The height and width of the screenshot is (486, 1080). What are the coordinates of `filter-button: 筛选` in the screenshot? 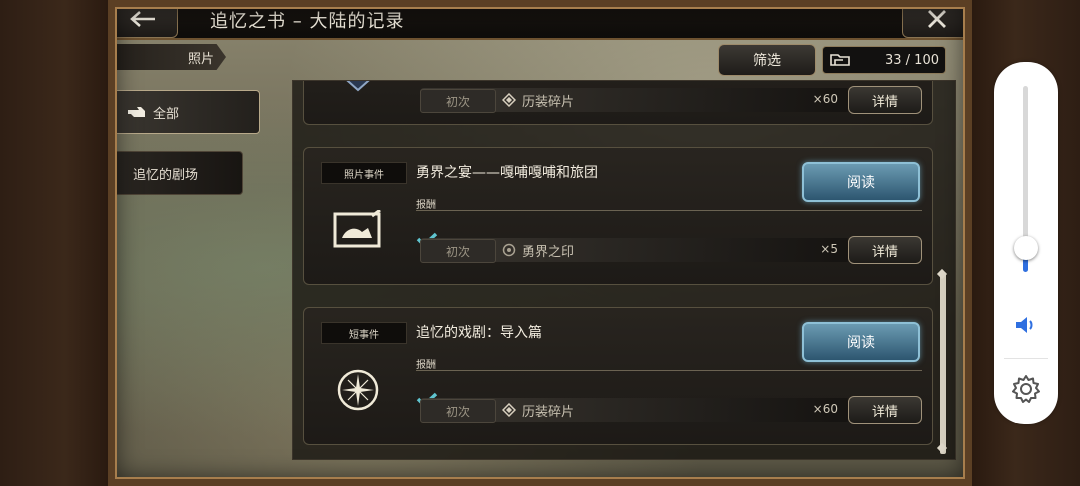 It's located at (767, 60).